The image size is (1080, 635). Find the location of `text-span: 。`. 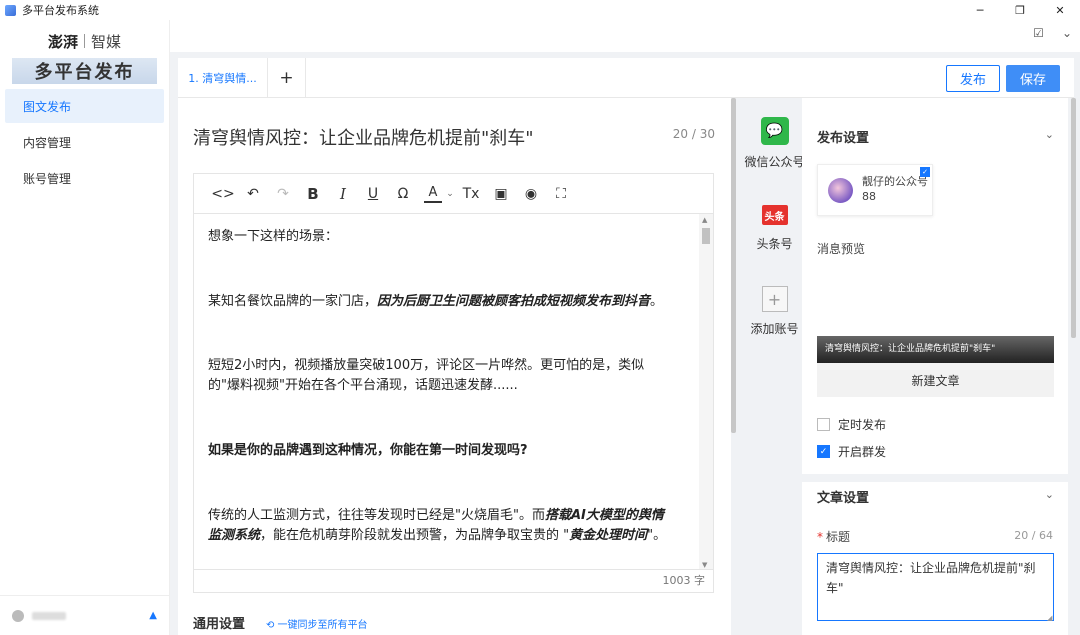

text-span: 。 is located at coordinates (657, 301).